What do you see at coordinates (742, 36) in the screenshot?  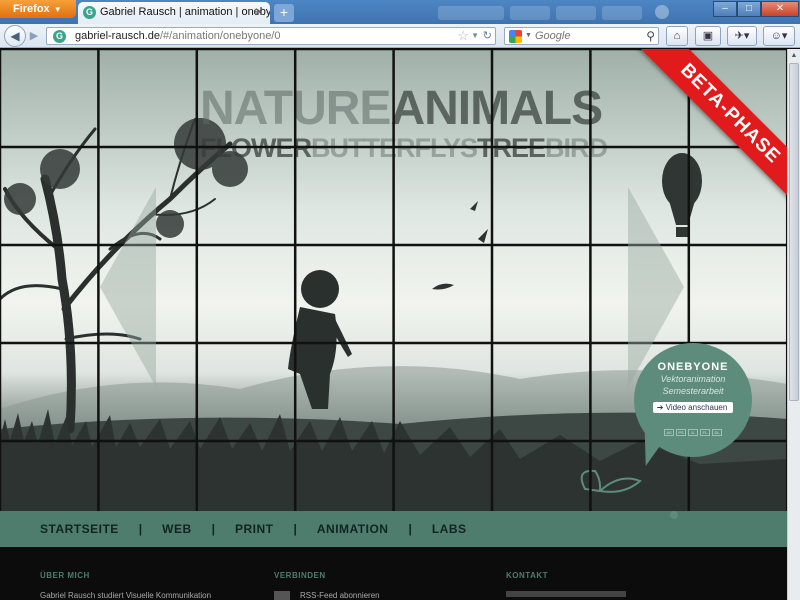 I see `addon-icon: ✈▾` at bounding box center [742, 36].